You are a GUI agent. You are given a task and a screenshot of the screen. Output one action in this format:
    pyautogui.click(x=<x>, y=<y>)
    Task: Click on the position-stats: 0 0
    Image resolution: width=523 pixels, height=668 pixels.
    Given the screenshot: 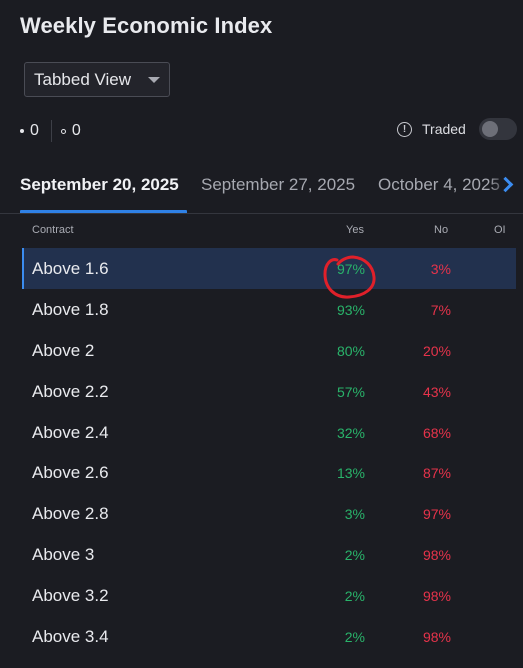 What is the action you would take?
    pyautogui.click(x=50, y=131)
    